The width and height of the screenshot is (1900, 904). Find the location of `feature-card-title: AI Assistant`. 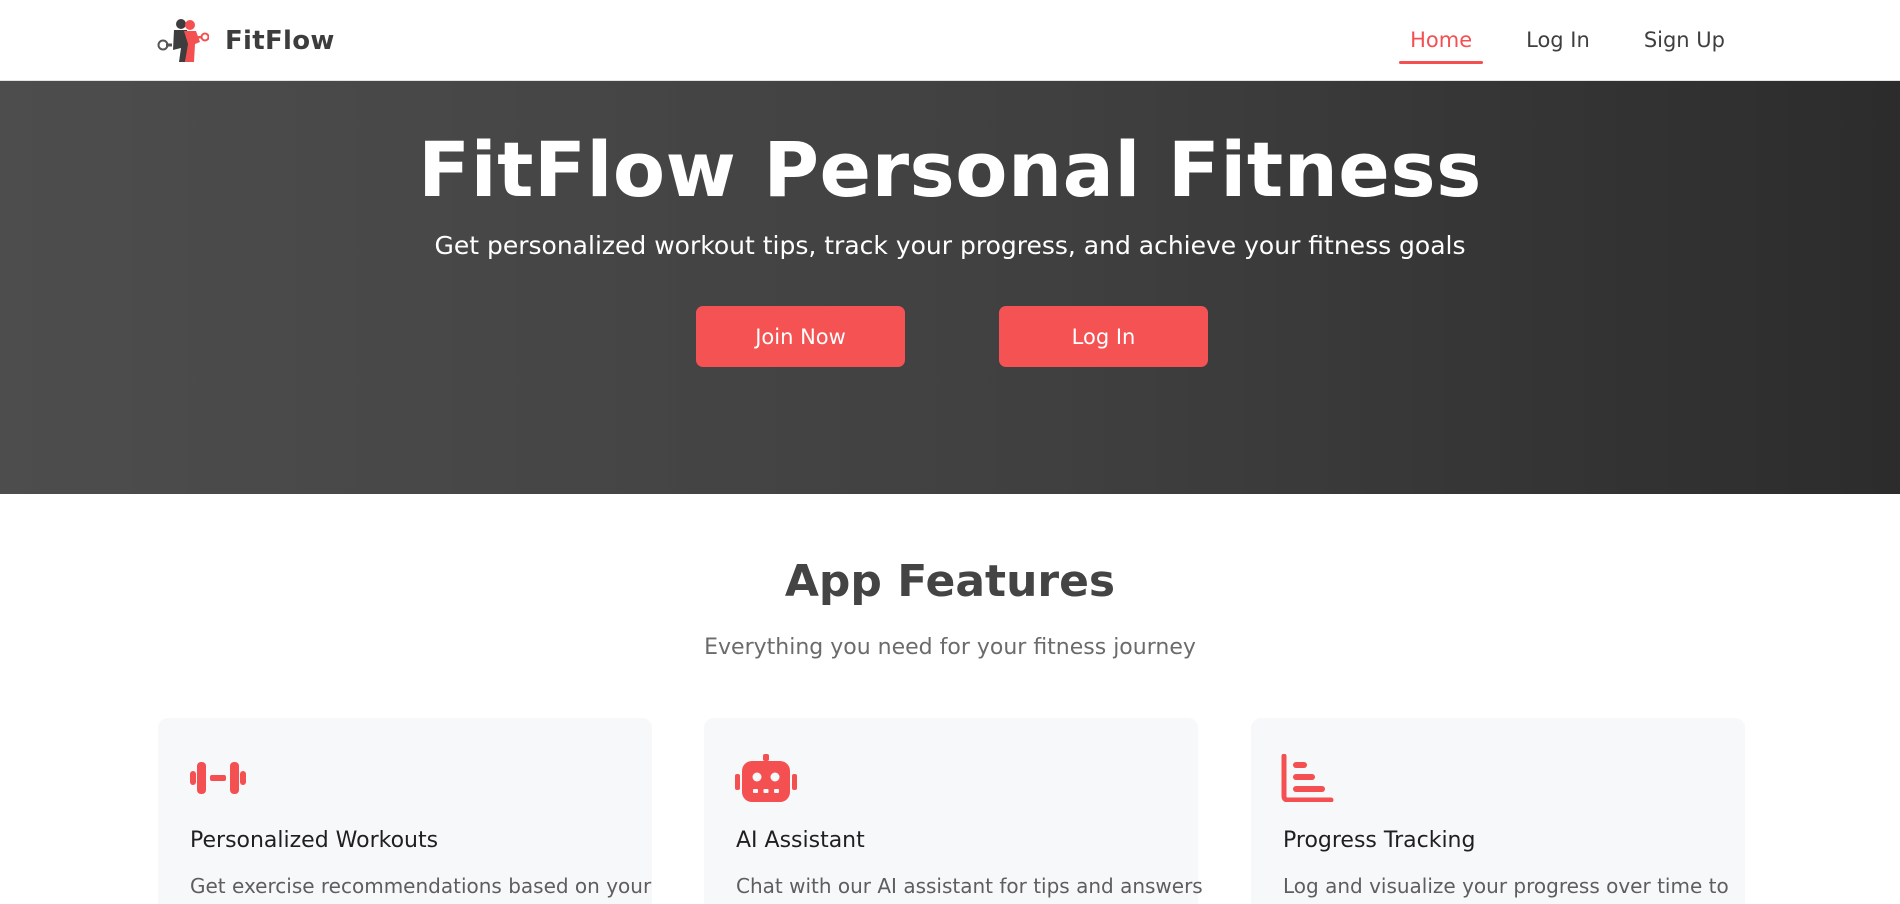

feature-card-title: AI Assistant is located at coordinates (800, 840).